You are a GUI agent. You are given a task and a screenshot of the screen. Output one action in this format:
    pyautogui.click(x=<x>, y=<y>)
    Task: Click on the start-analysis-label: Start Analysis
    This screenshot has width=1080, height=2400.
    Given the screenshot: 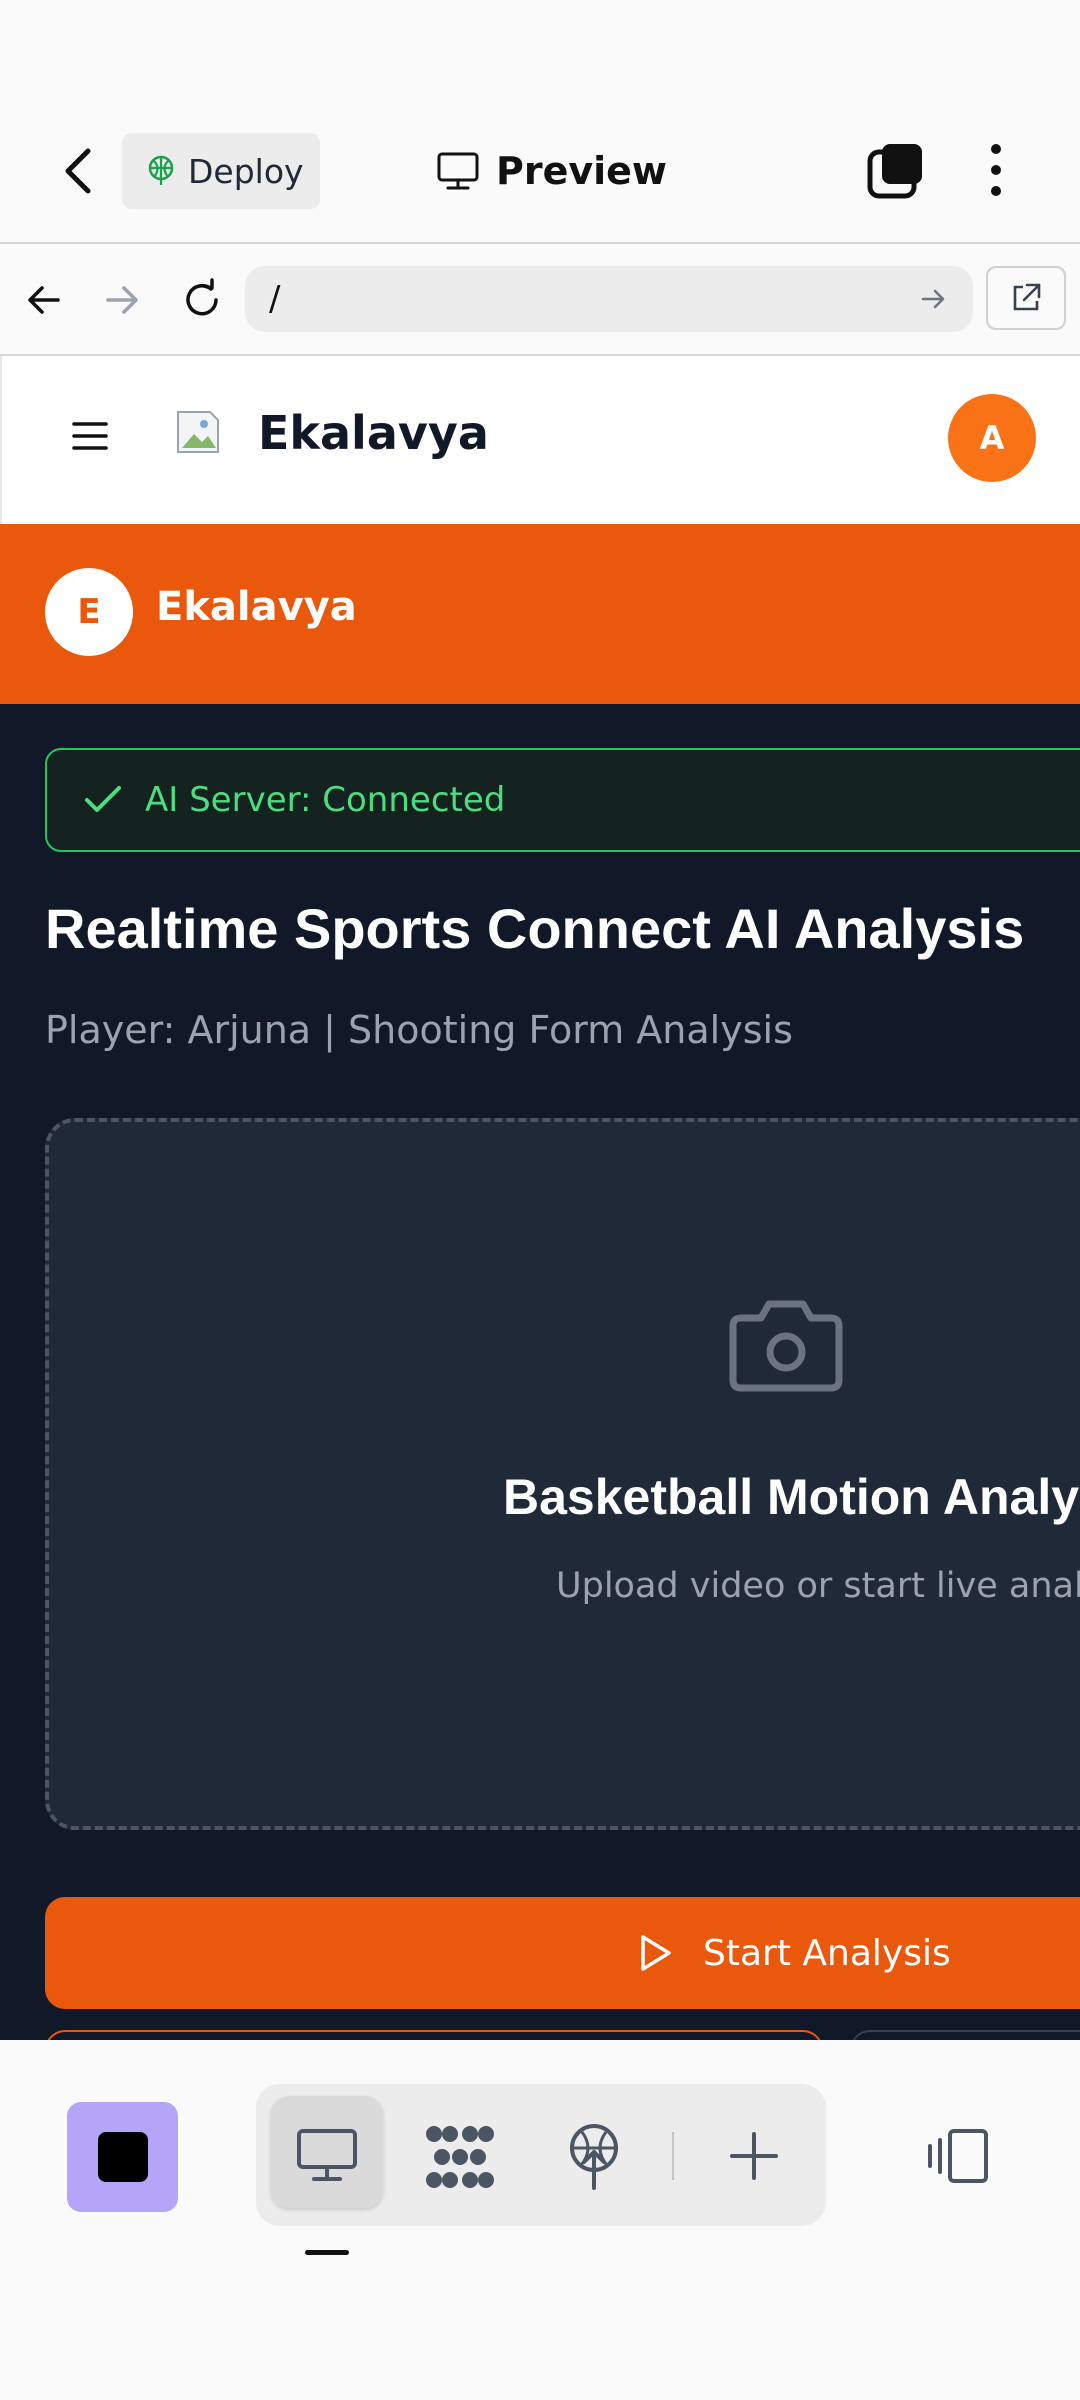 What is the action you would take?
    pyautogui.click(x=827, y=1953)
    